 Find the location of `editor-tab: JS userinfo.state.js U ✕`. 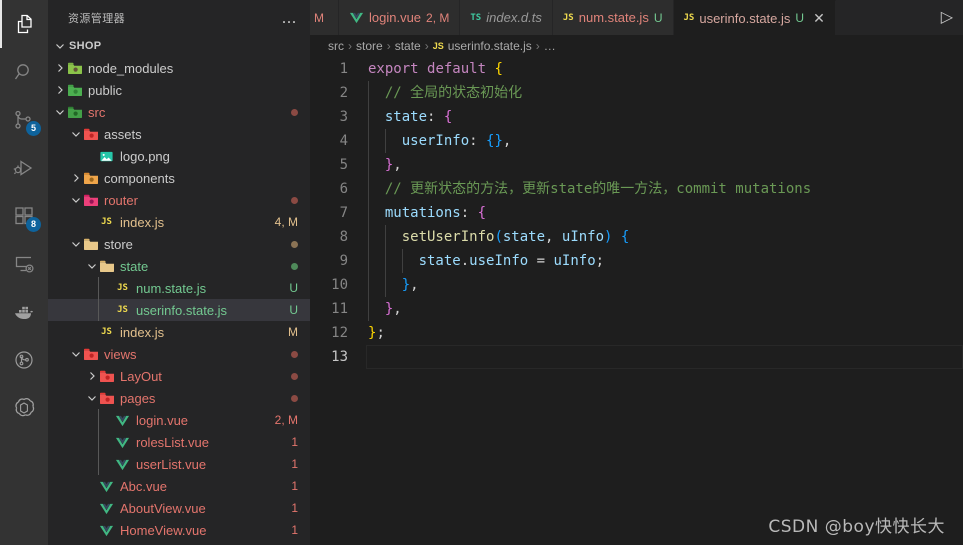

editor-tab: JS userinfo.state.js U ✕ is located at coordinates (754, 17).